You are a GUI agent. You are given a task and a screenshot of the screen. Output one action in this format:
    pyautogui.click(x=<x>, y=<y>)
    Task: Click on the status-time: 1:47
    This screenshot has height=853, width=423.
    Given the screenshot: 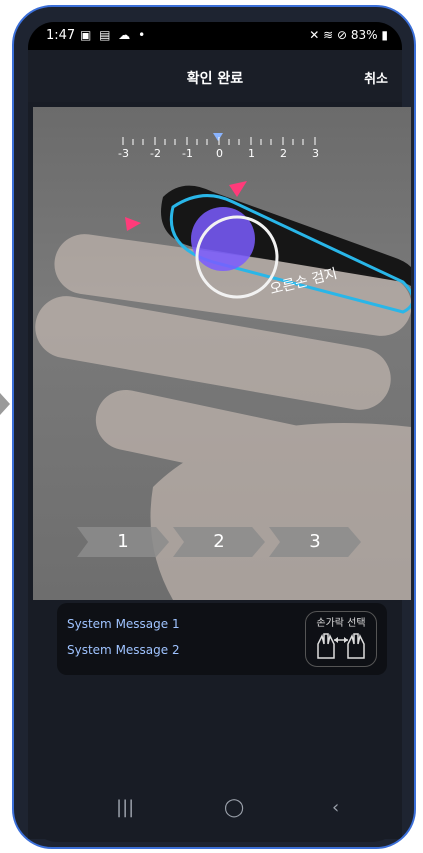 What is the action you would take?
    pyautogui.click(x=61, y=35)
    